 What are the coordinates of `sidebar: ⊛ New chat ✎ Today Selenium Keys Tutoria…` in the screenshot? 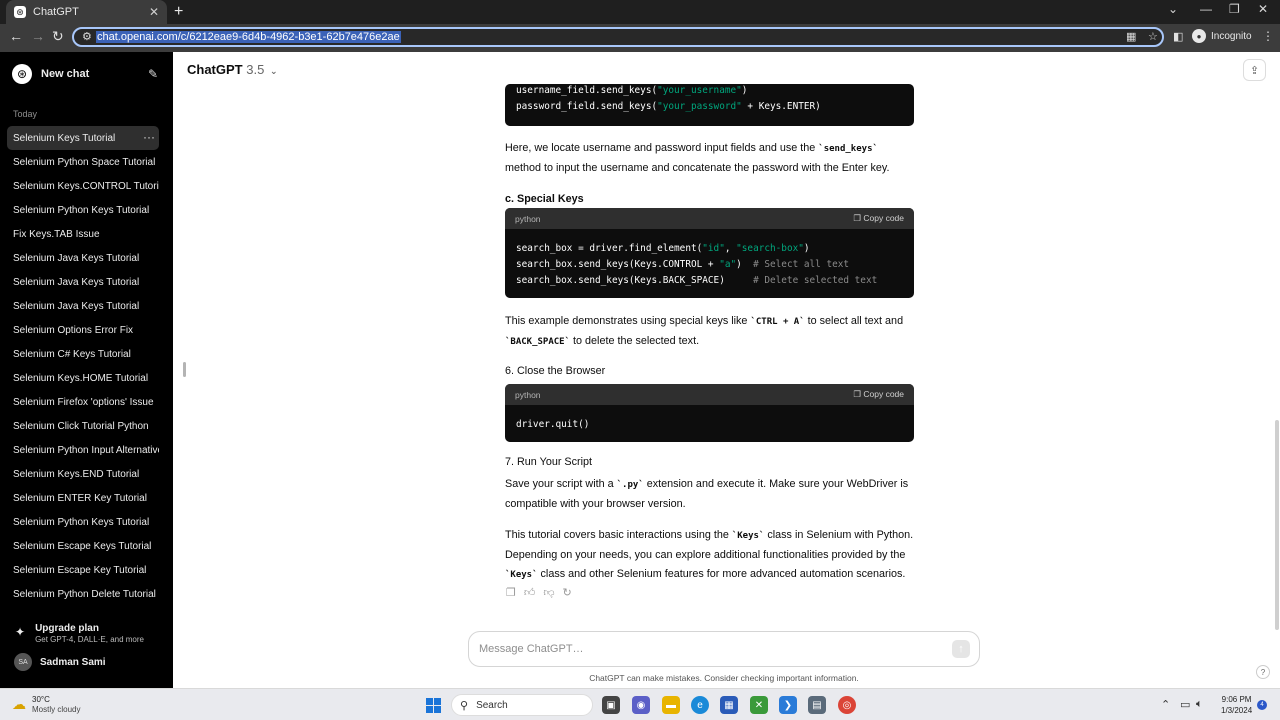 It's located at (86, 370).